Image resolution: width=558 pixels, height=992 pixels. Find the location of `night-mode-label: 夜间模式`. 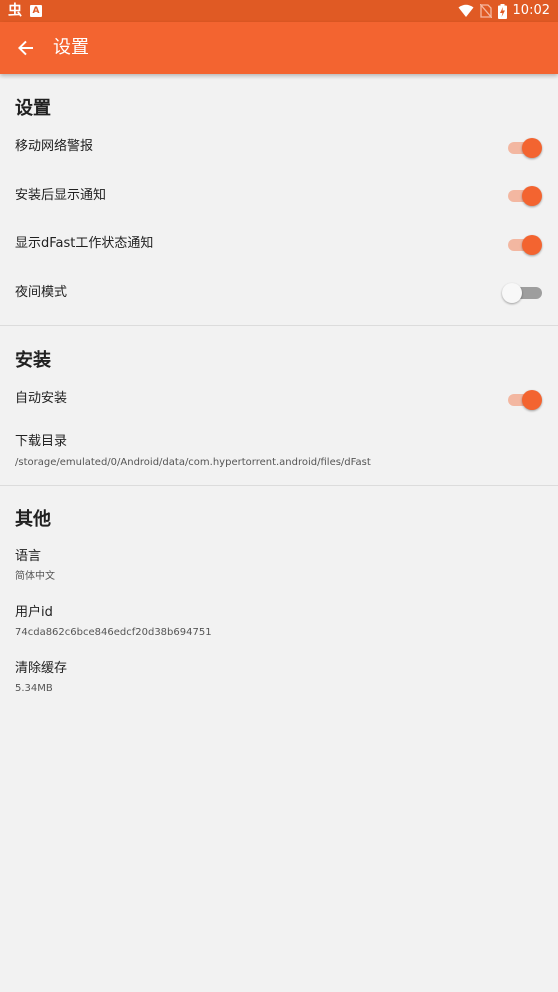

night-mode-label: 夜间模式 is located at coordinates (41, 292).